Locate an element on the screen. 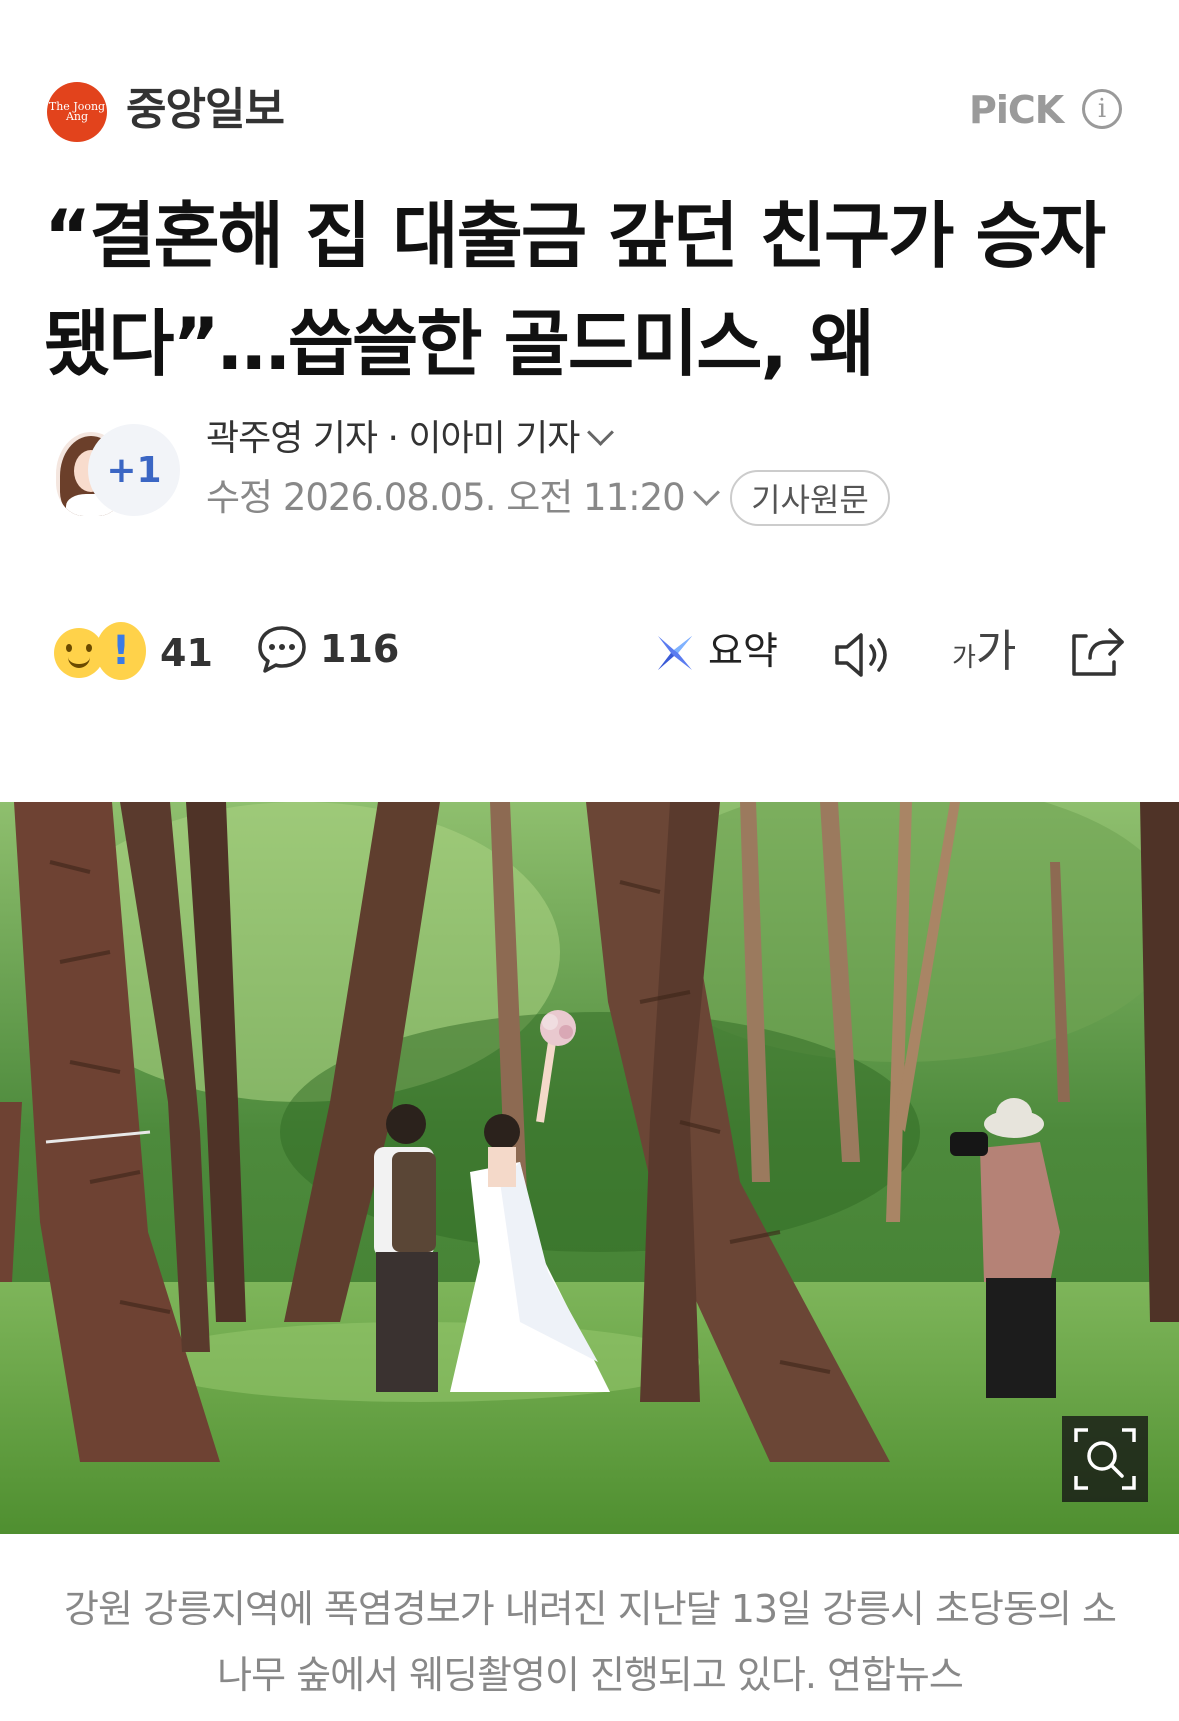  share-icon is located at coordinates (1098, 652).